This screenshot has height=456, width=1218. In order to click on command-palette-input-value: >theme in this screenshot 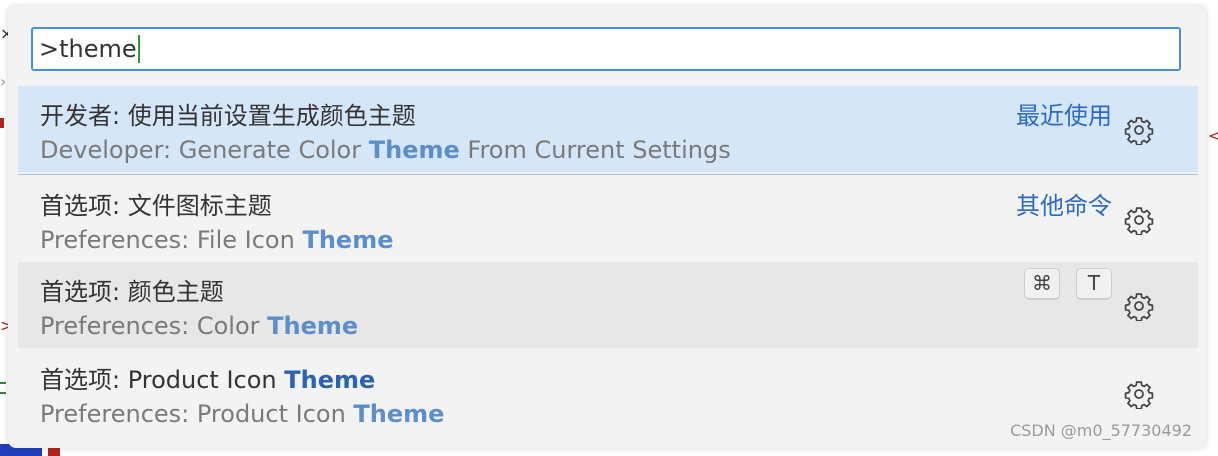, I will do `click(88, 49)`.